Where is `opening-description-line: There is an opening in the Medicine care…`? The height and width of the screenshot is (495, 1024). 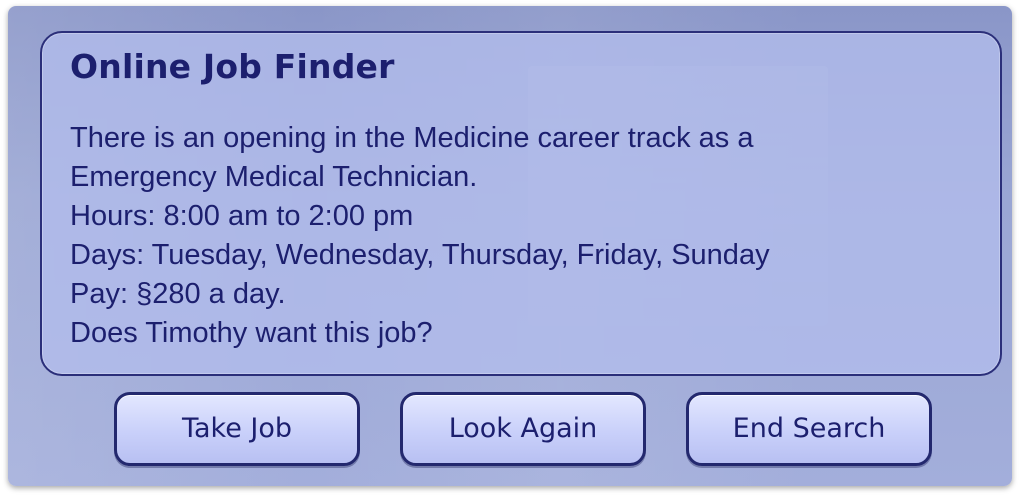
opening-description-line: There is an opening in the Medicine care… is located at coordinates (412, 138).